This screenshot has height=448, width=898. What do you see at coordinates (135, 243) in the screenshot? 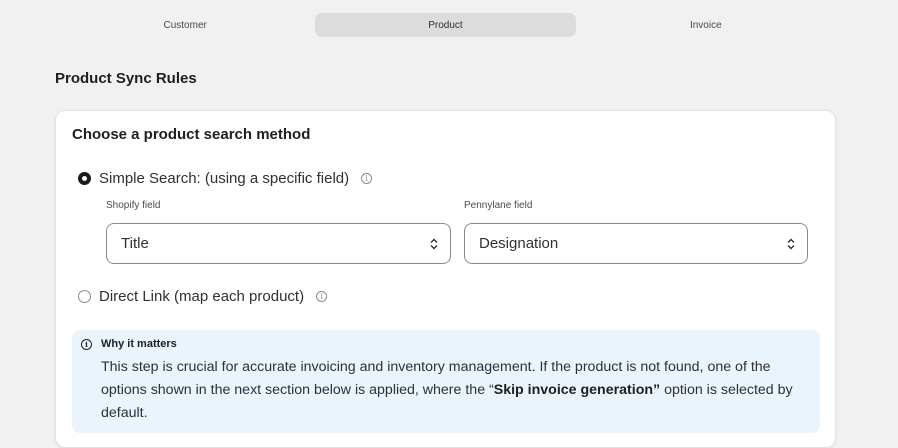
I see `shopify-field-value: Title` at bounding box center [135, 243].